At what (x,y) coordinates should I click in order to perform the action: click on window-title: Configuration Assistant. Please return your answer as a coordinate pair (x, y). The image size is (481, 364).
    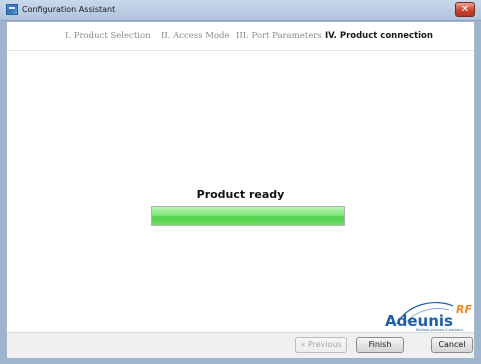
    Looking at the image, I should click on (69, 9).